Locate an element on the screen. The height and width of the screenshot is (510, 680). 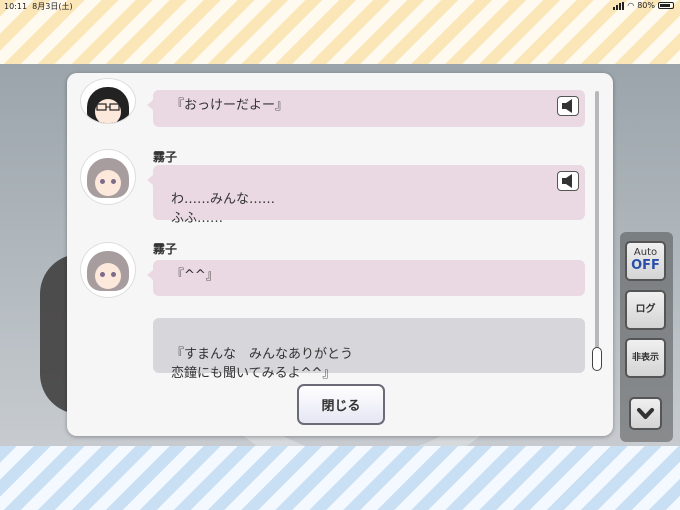
status-date: 8月3日(土) is located at coordinates (52, 6).